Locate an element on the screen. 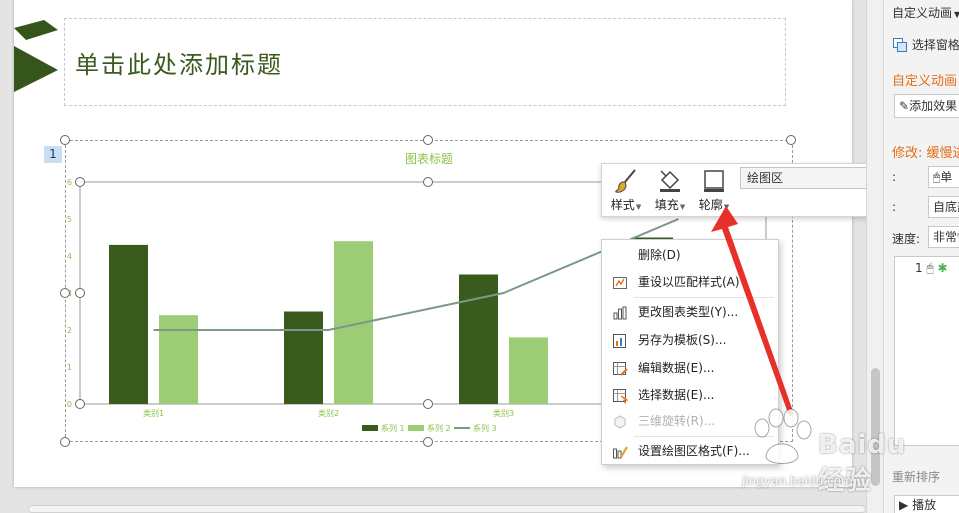 The width and height of the screenshot is (959, 513). plot-handle-sw is located at coordinates (80, 404).